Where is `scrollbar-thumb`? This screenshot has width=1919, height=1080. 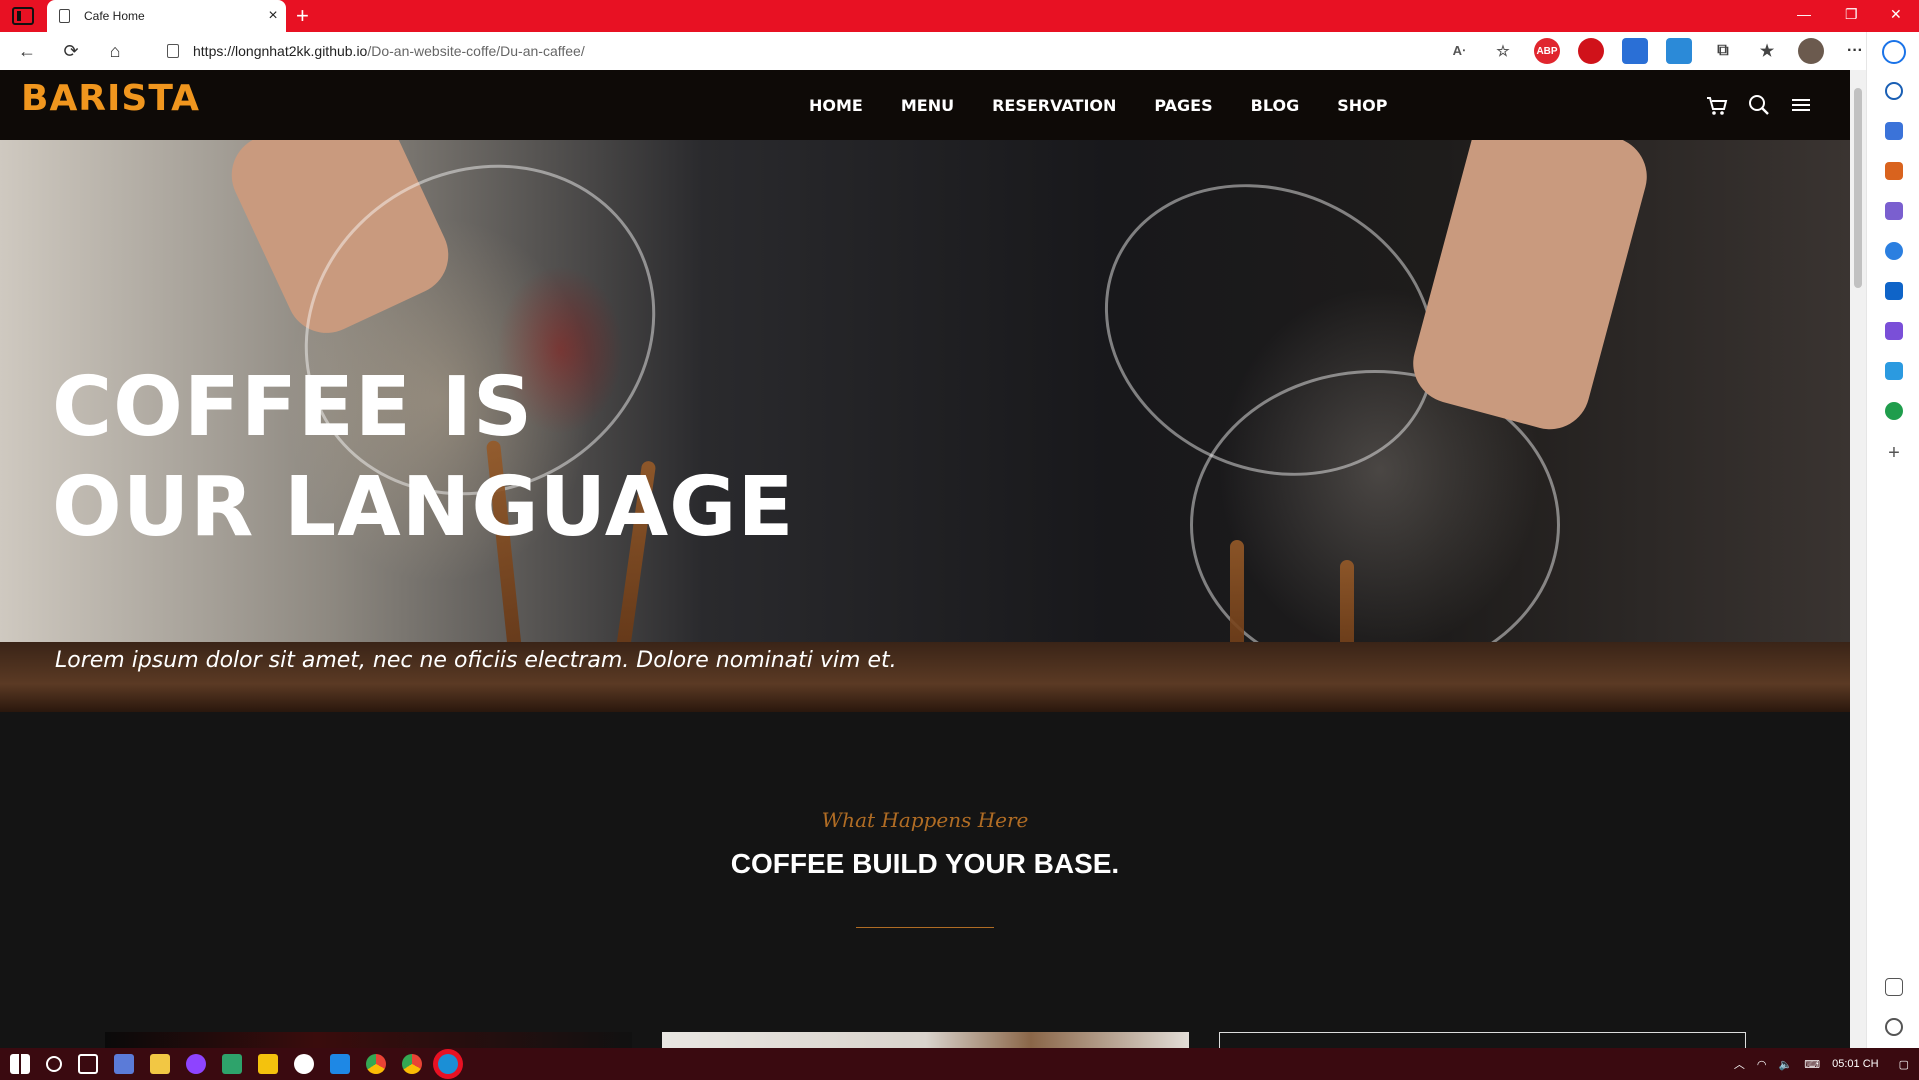
scrollbar-thumb is located at coordinates (1858, 188).